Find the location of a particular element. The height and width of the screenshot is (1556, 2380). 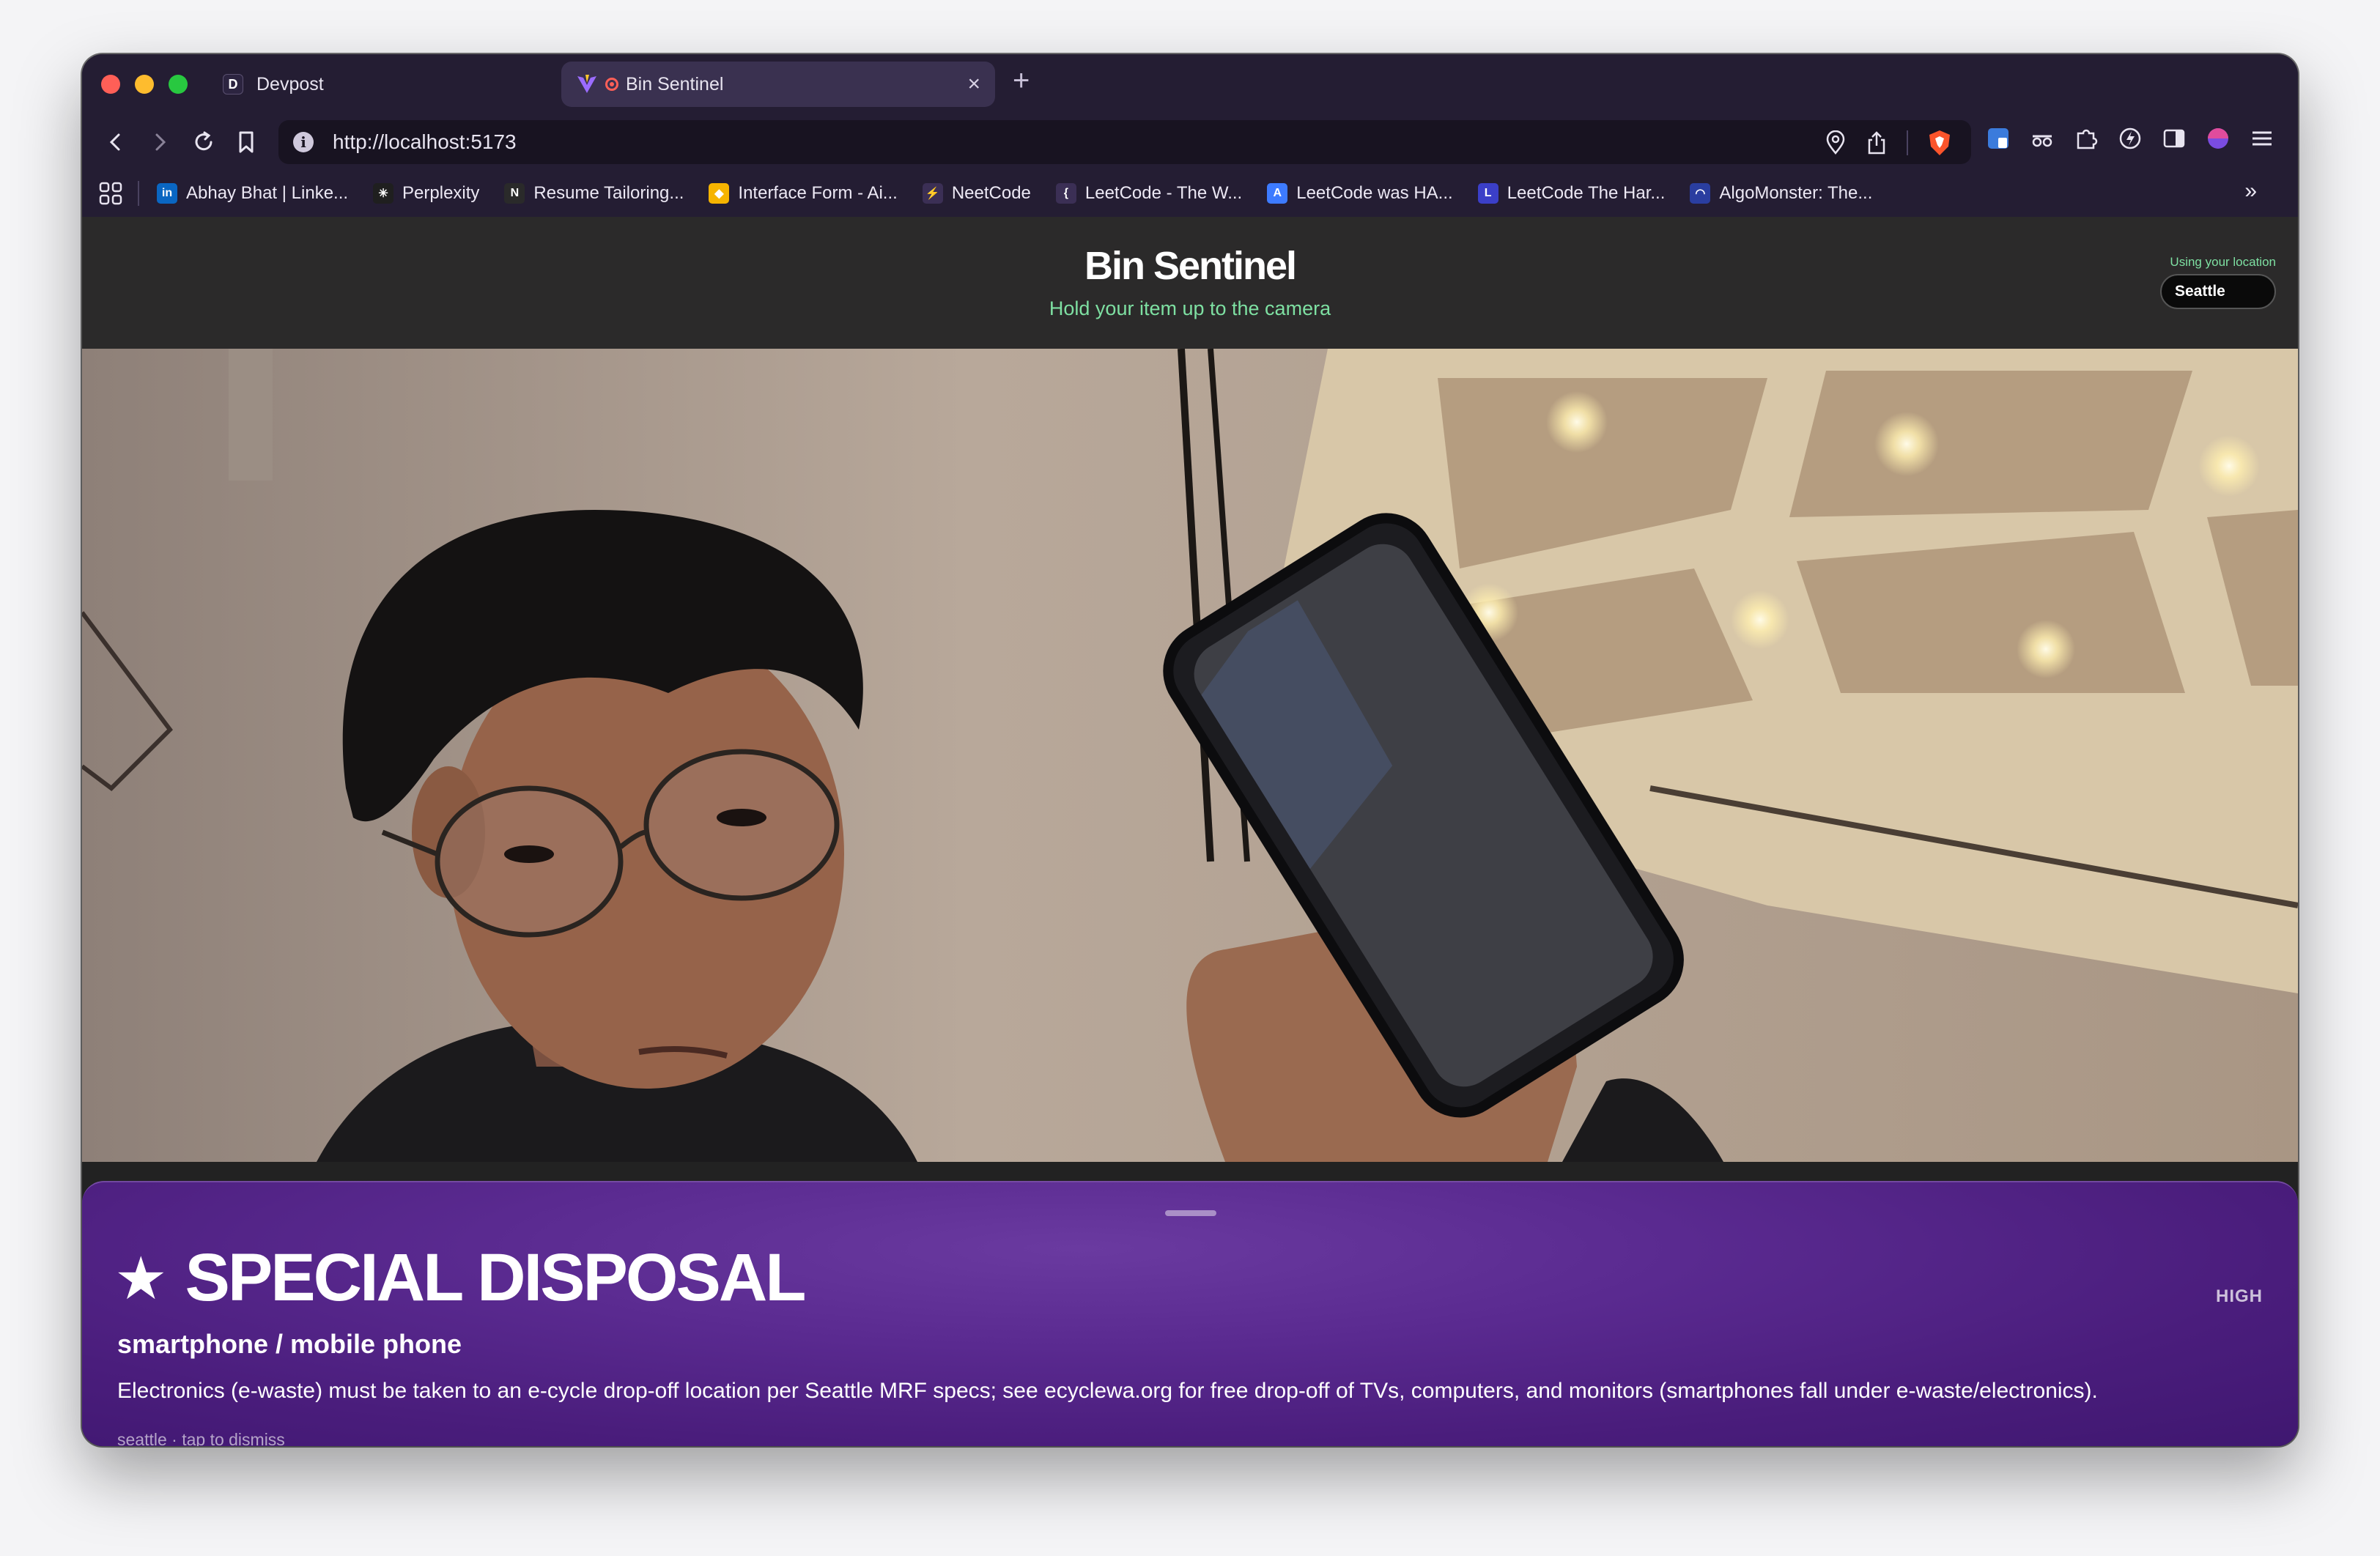

result-item: smartphone / mobile phone is located at coordinates (289, 1344).